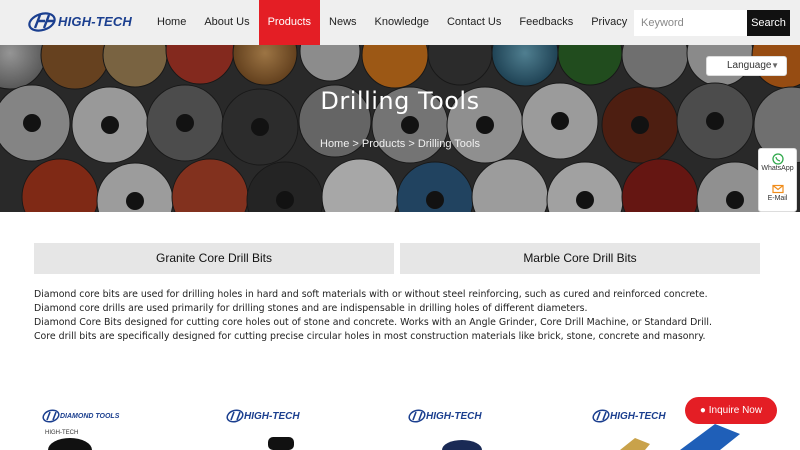 This screenshot has height=450, width=800. I want to click on logo-text: HIGH-TECH, so click(95, 21).